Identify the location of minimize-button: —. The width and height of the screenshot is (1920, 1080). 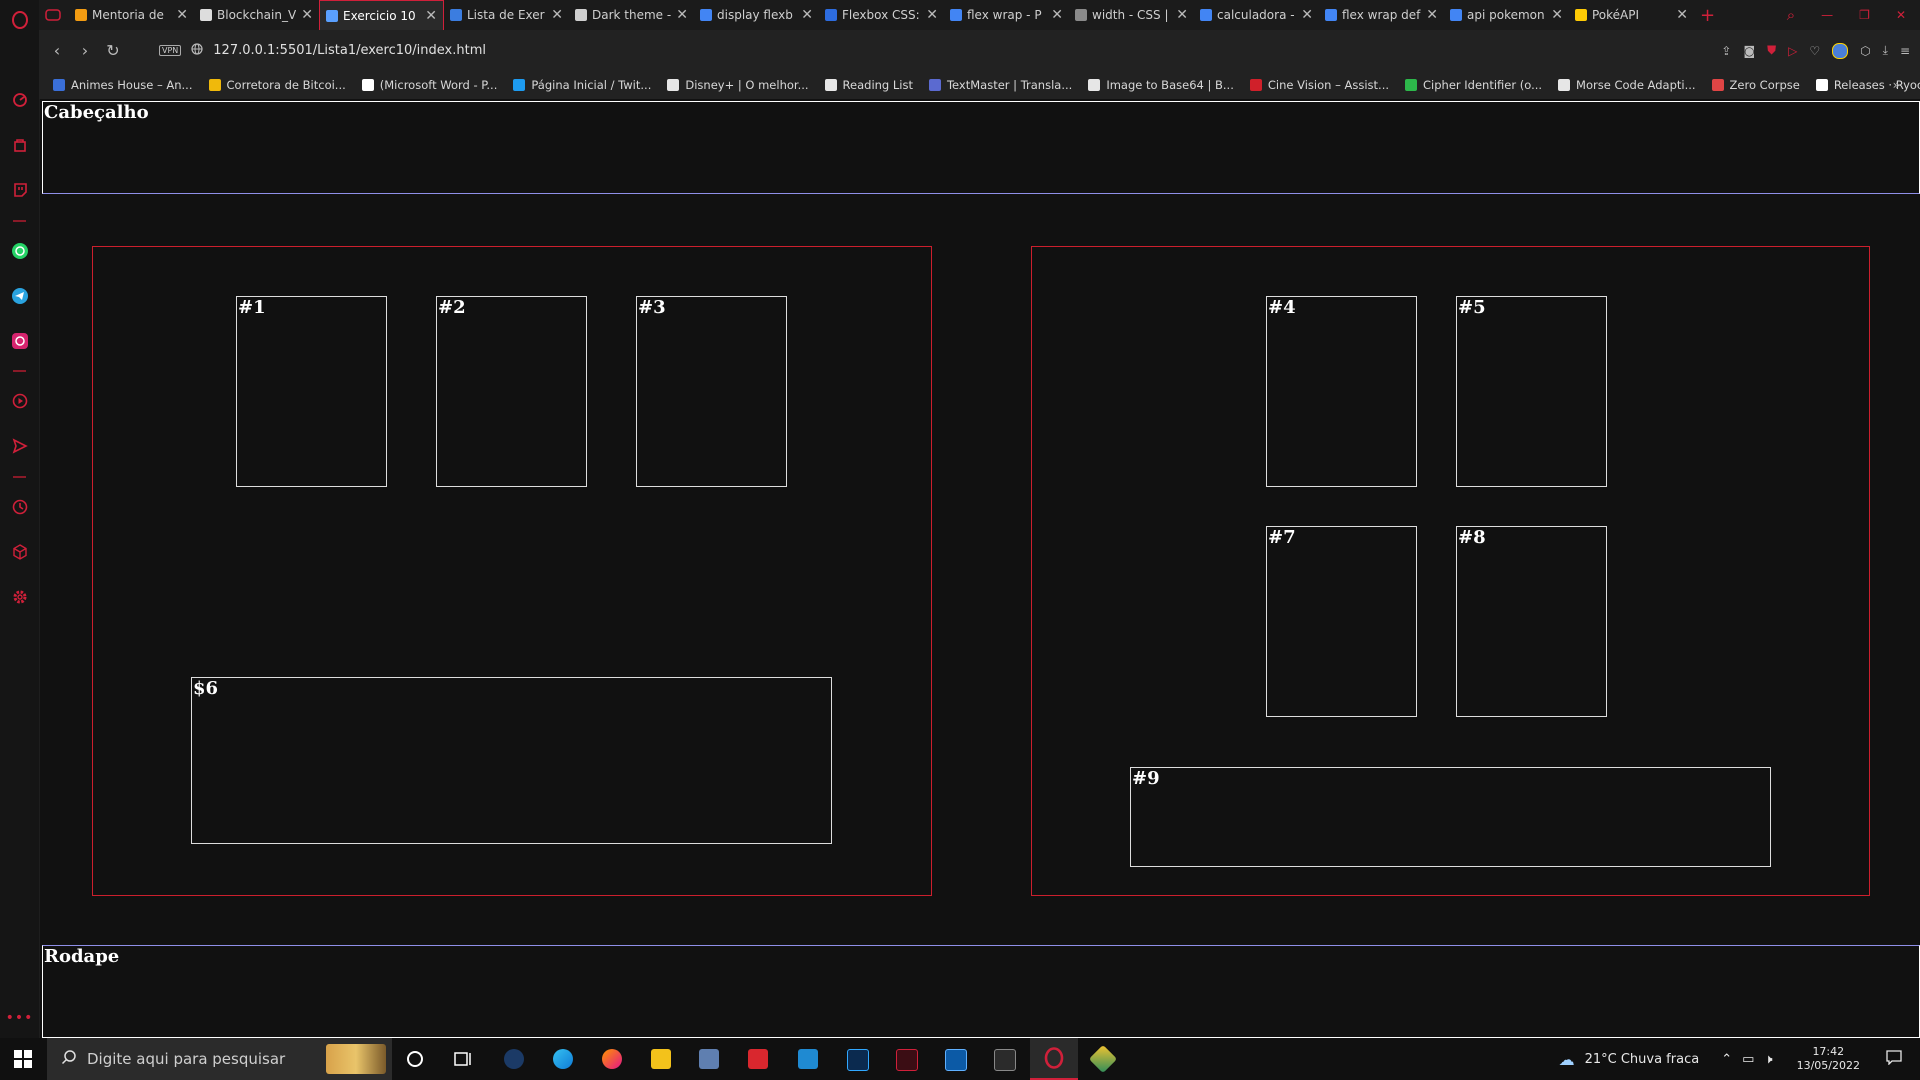
(1827, 15).